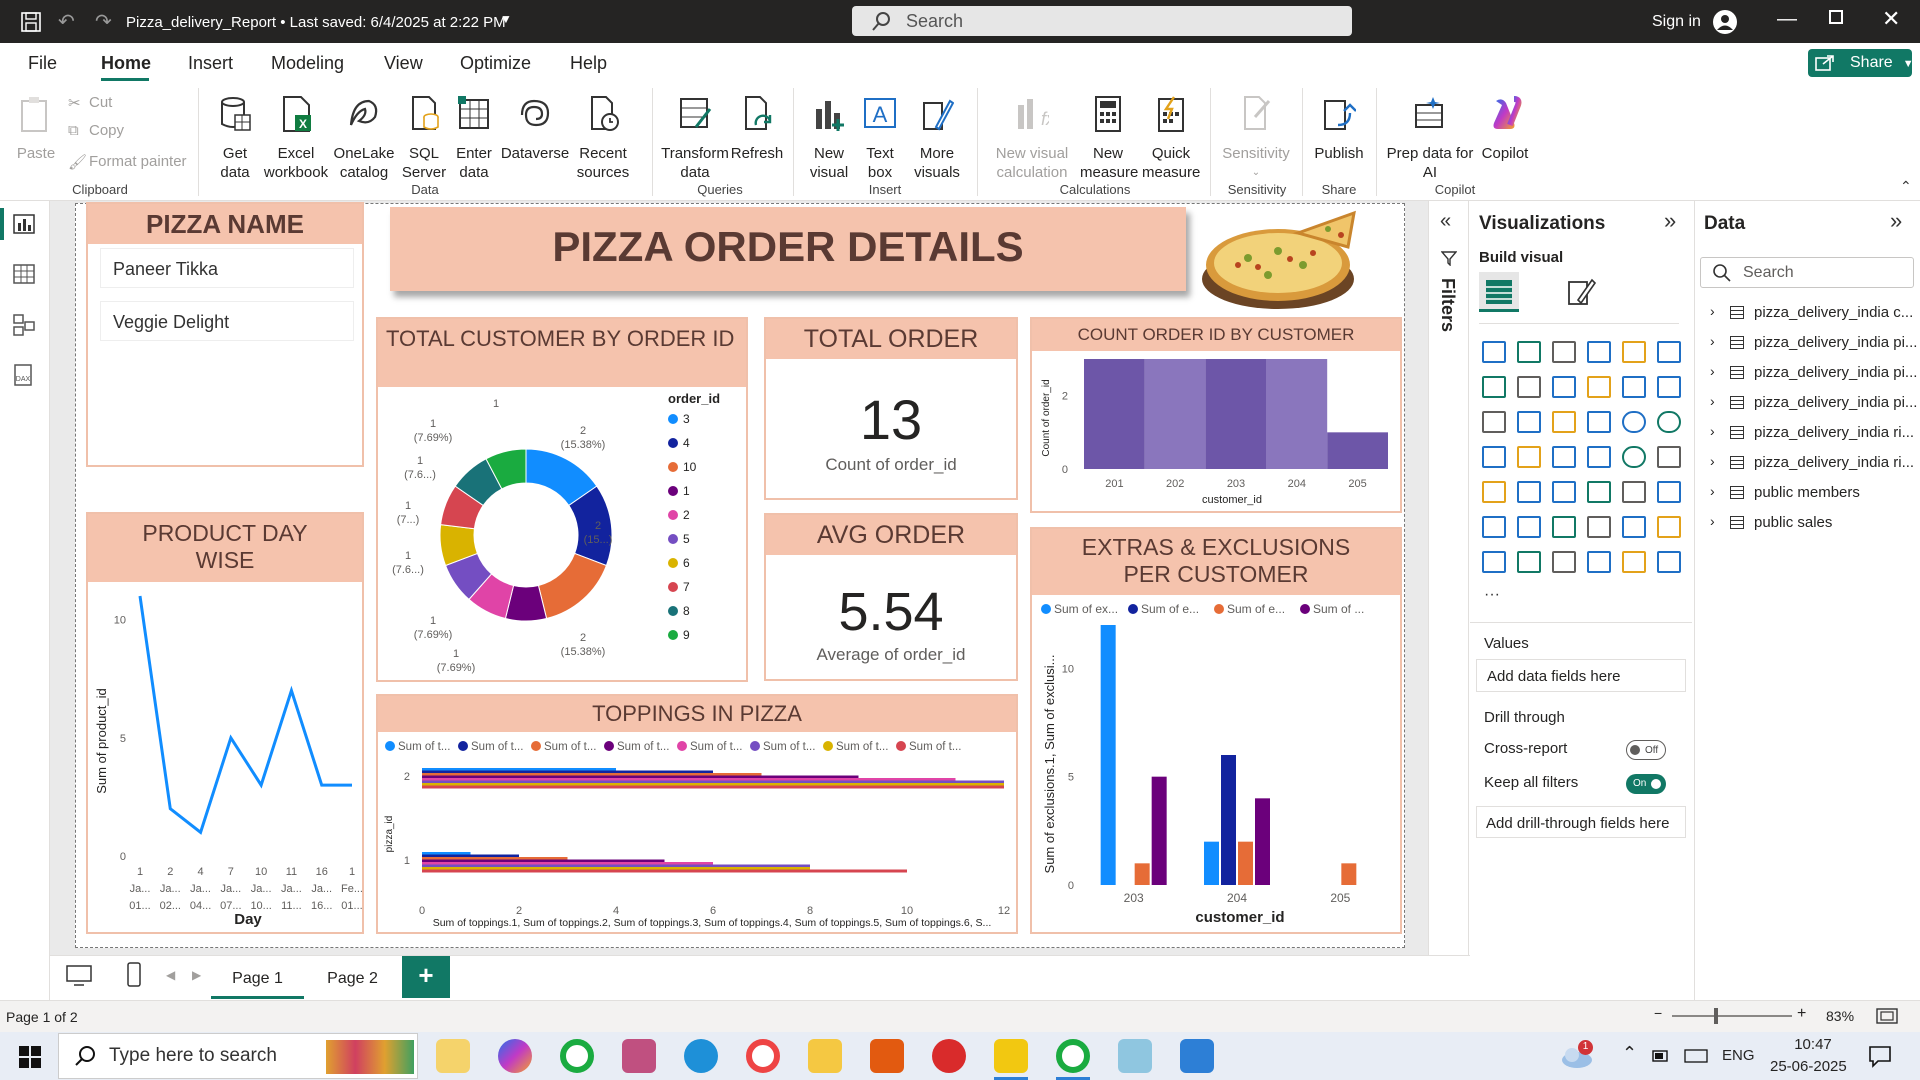 The image size is (1920, 1080). Describe the element at coordinates (829, 138) in the screenshot. I see `new-visual-button: New visual` at that location.